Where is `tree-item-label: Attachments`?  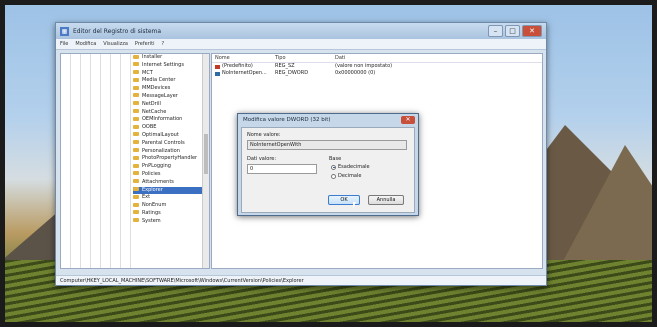 tree-item-label: Attachments is located at coordinates (158, 181).